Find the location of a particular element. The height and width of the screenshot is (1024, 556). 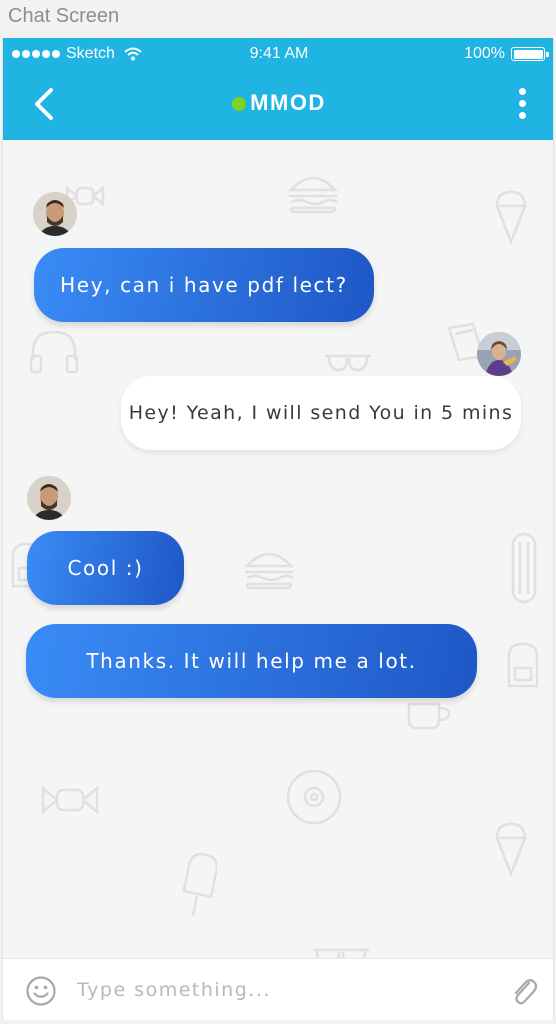

candy-doodle-icon is located at coordinates (70, 800).